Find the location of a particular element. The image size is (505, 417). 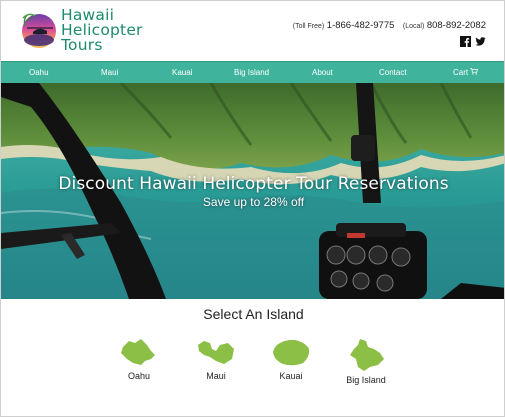

nav-item-about: About is located at coordinates (322, 73).